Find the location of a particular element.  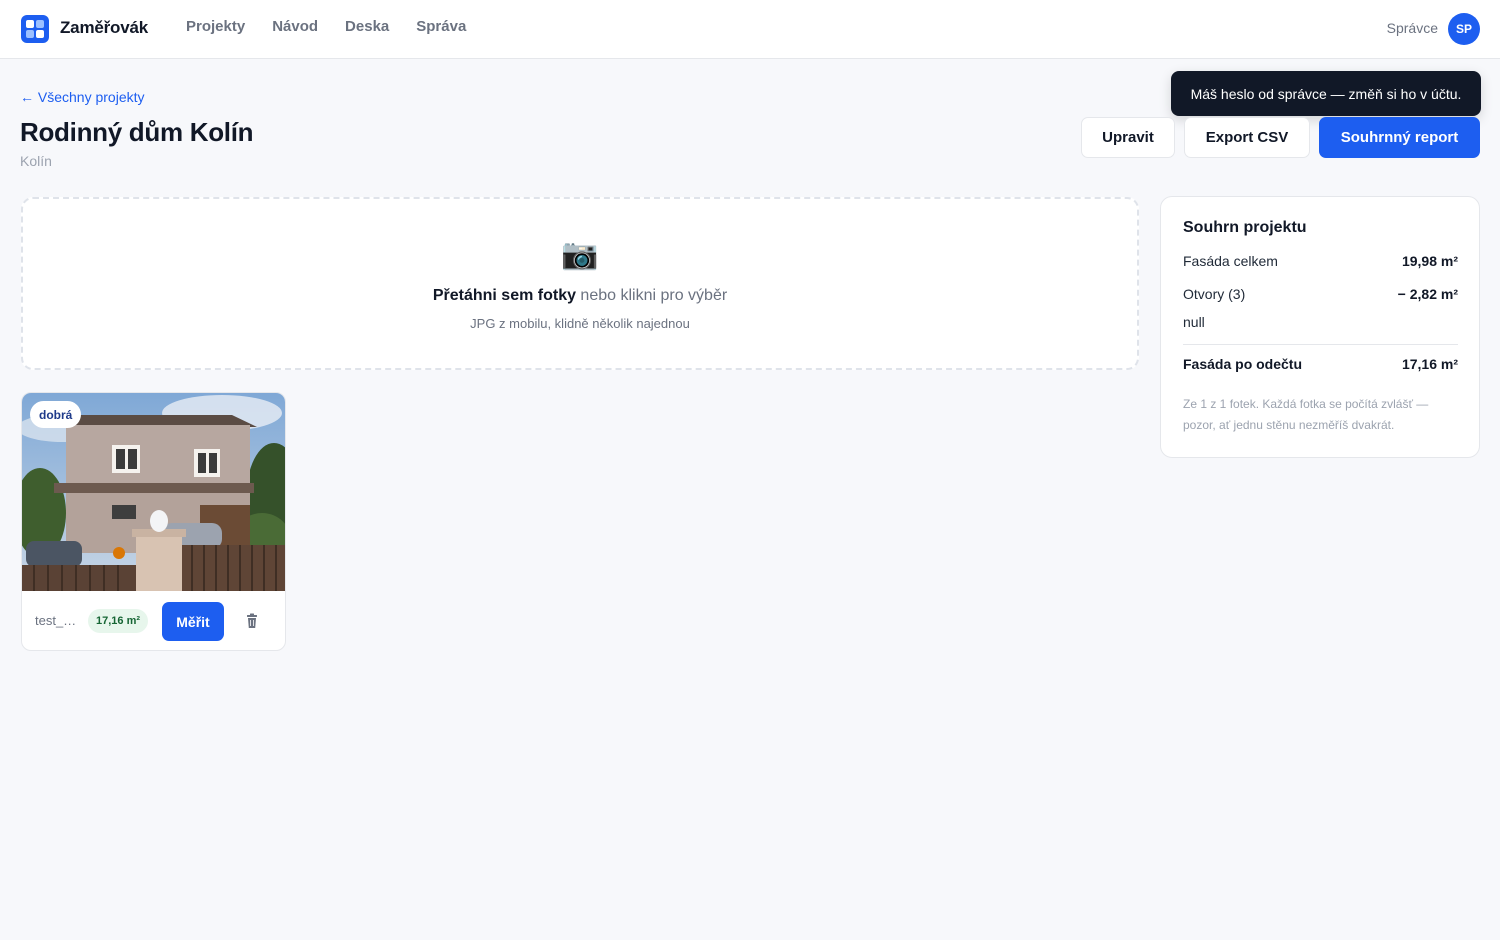

nav-projects: Projekty is located at coordinates (215, 26).